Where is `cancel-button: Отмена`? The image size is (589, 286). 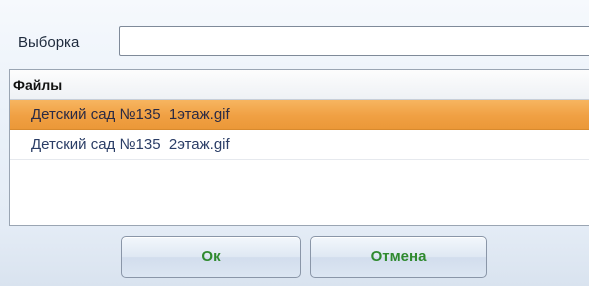 cancel-button: Отмена is located at coordinates (398, 257).